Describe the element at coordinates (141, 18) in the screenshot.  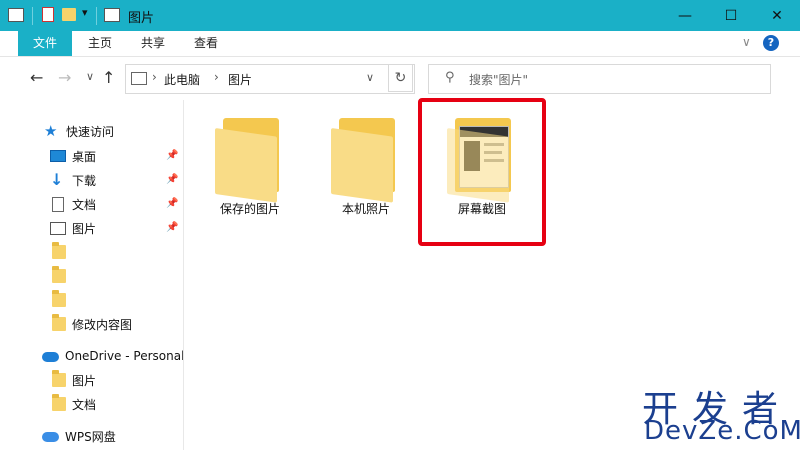
I see `window-title: 图片` at that location.